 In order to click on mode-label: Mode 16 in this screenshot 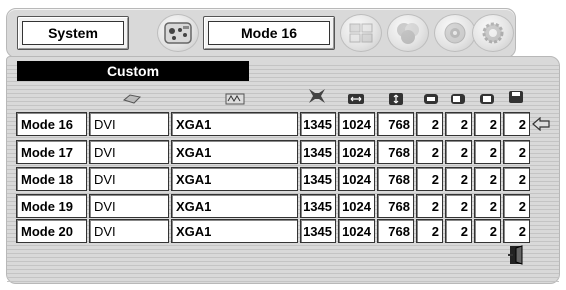, I will do `click(269, 33)`.